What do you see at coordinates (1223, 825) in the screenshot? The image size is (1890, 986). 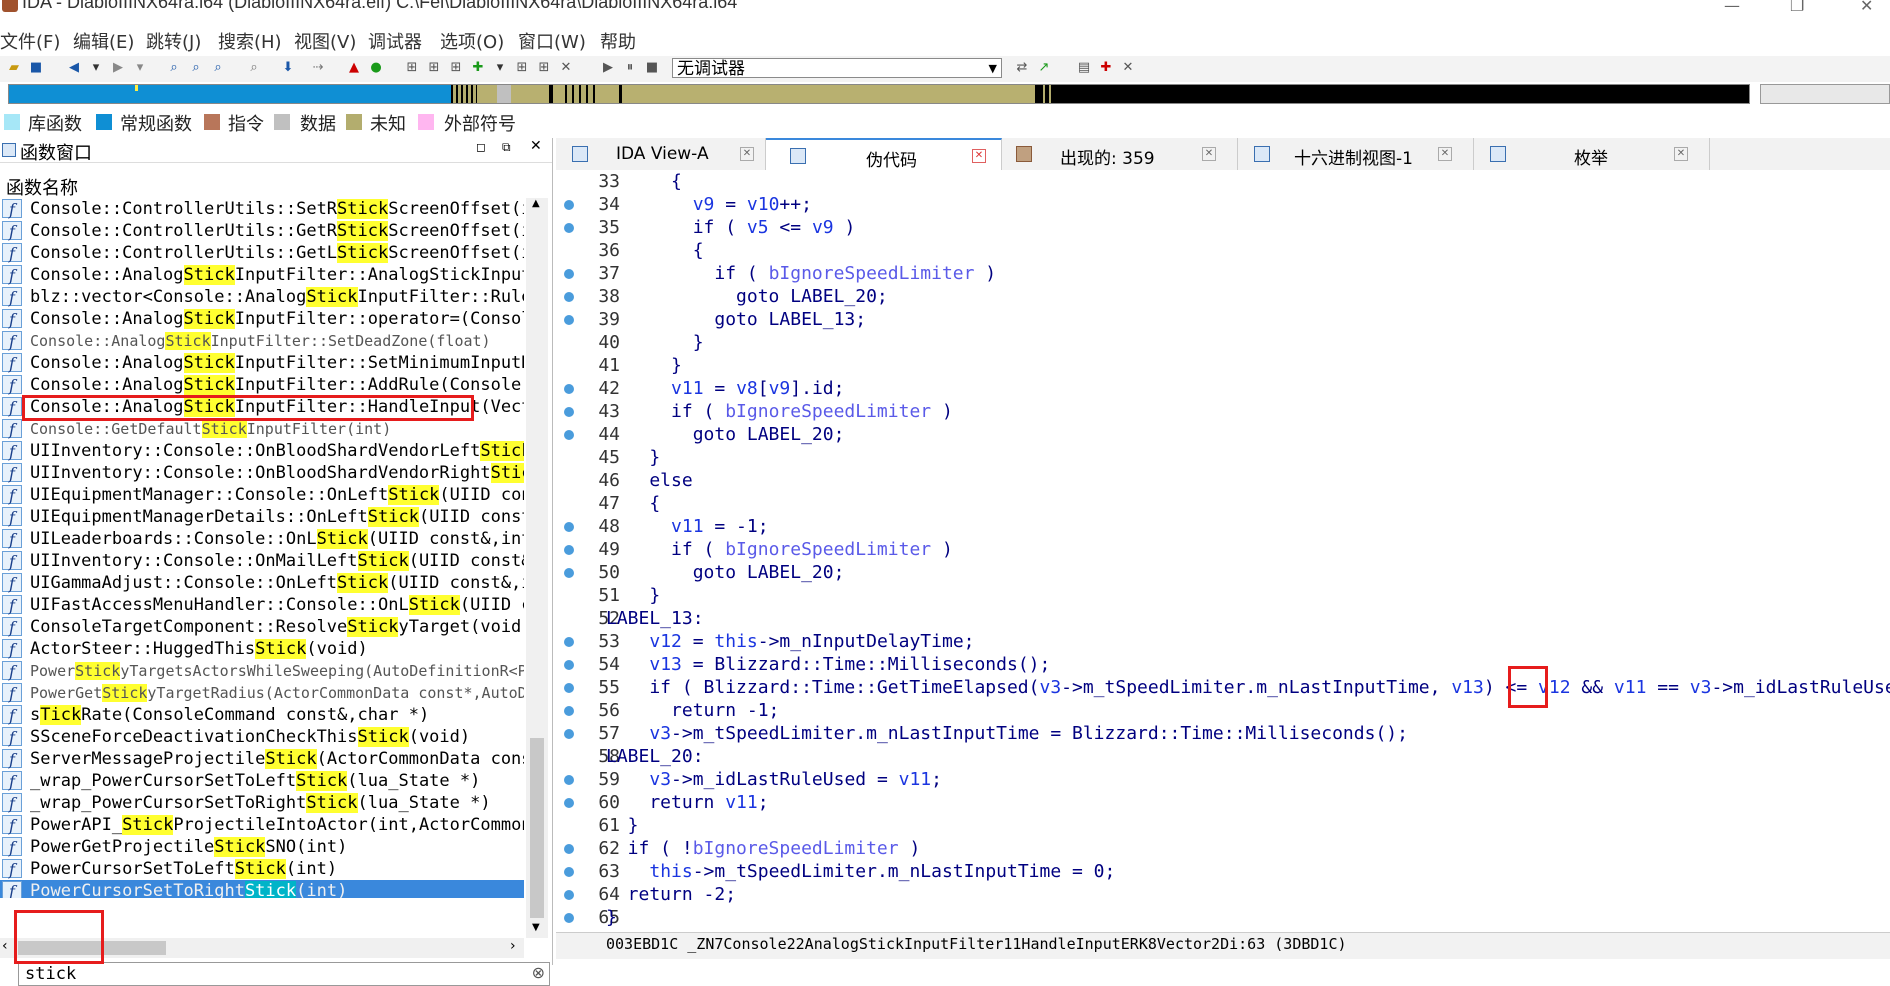 I see `code-line: 61 }` at bounding box center [1223, 825].